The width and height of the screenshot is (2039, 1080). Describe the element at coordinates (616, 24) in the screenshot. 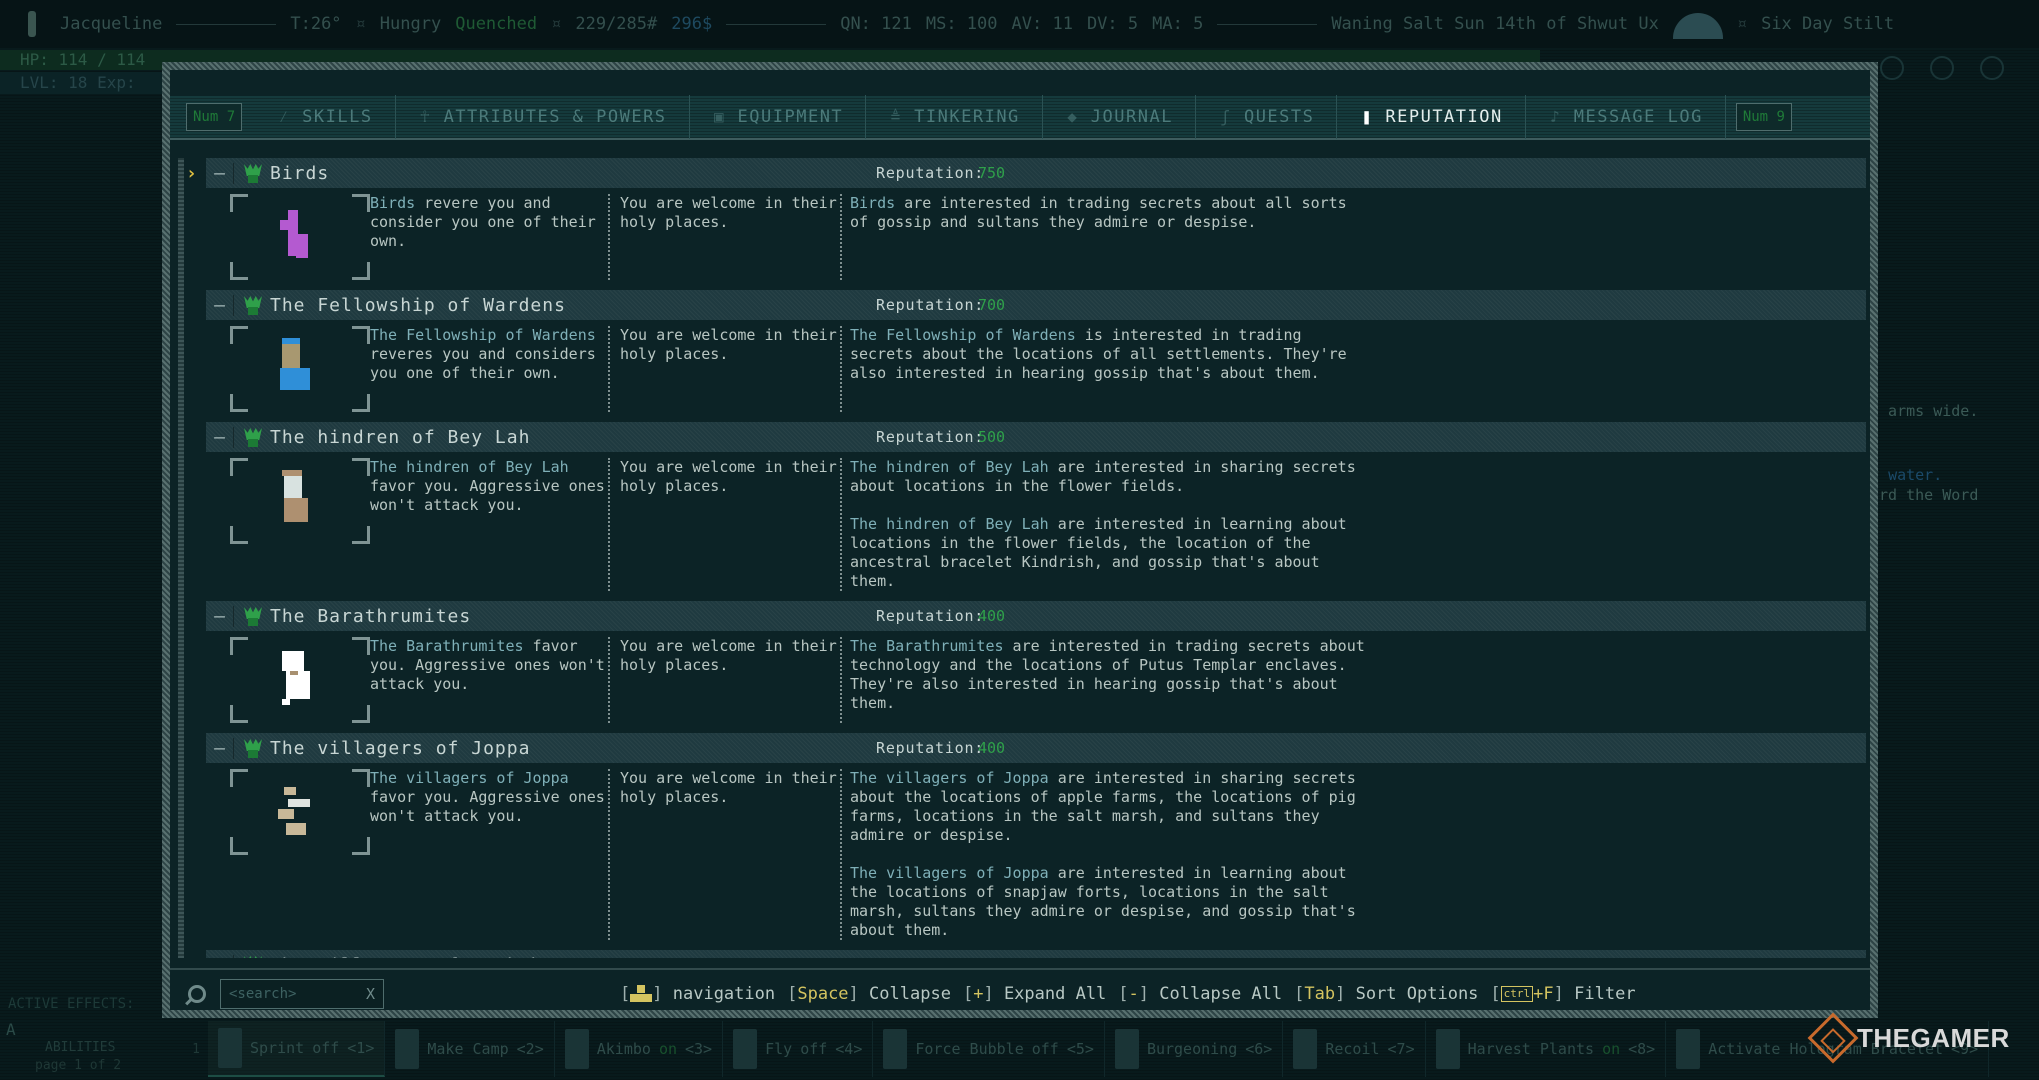

I see `carry-weight: 229/285#` at that location.